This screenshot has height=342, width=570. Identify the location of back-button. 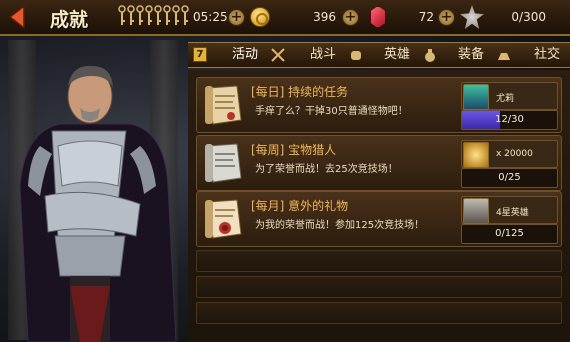
(16, 17).